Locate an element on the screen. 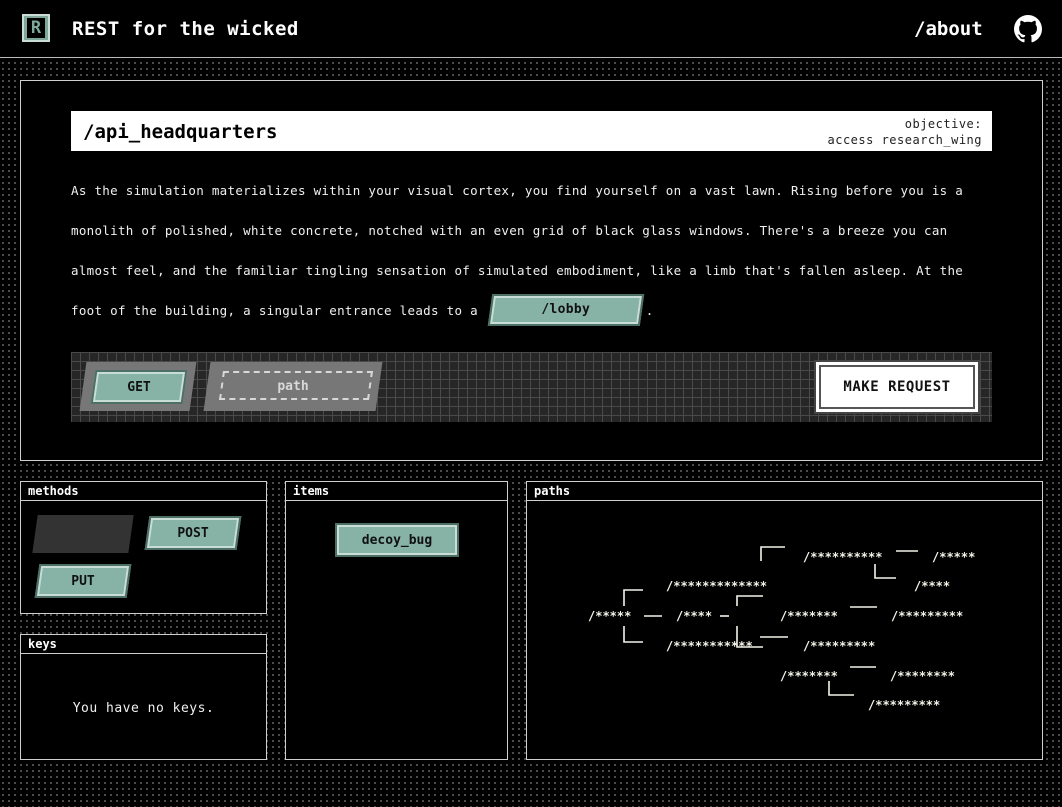 The image size is (1062, 807). item-decoy-bug: decoy_bug is located at coordinates (397, 540).